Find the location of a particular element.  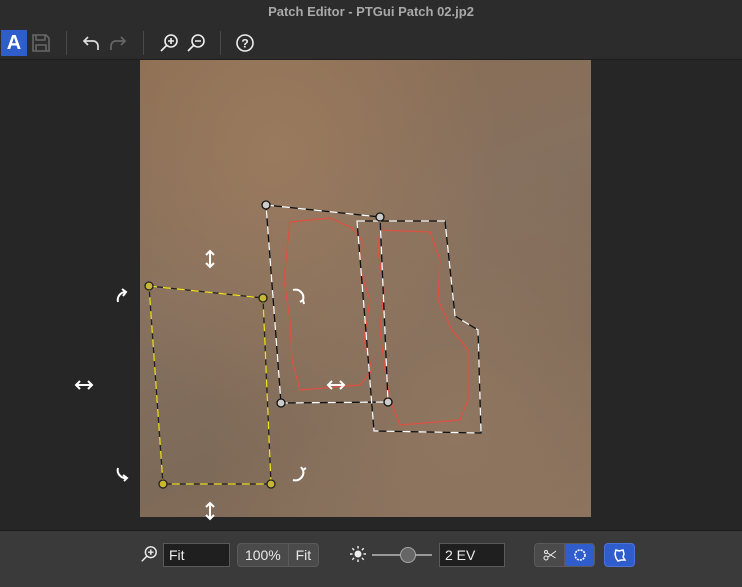

redo-button is located at coordinates (118, 43).